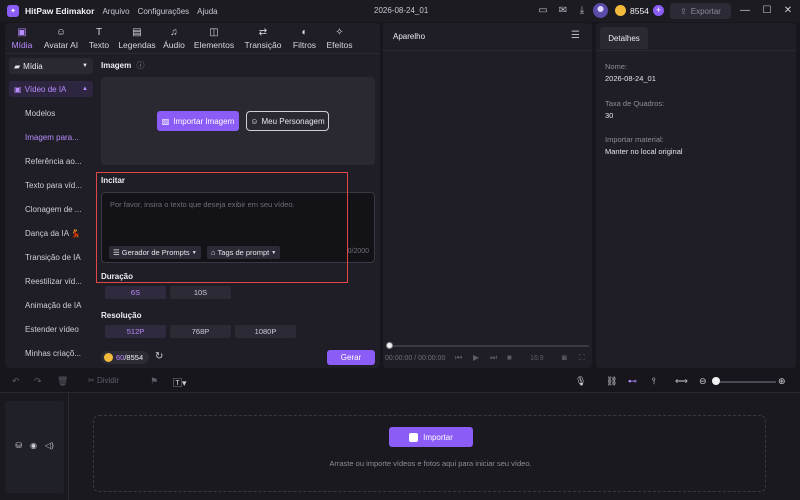 This screenshot has height=500, width=800. I want to click on scrubber-handle, so click(389, 345).